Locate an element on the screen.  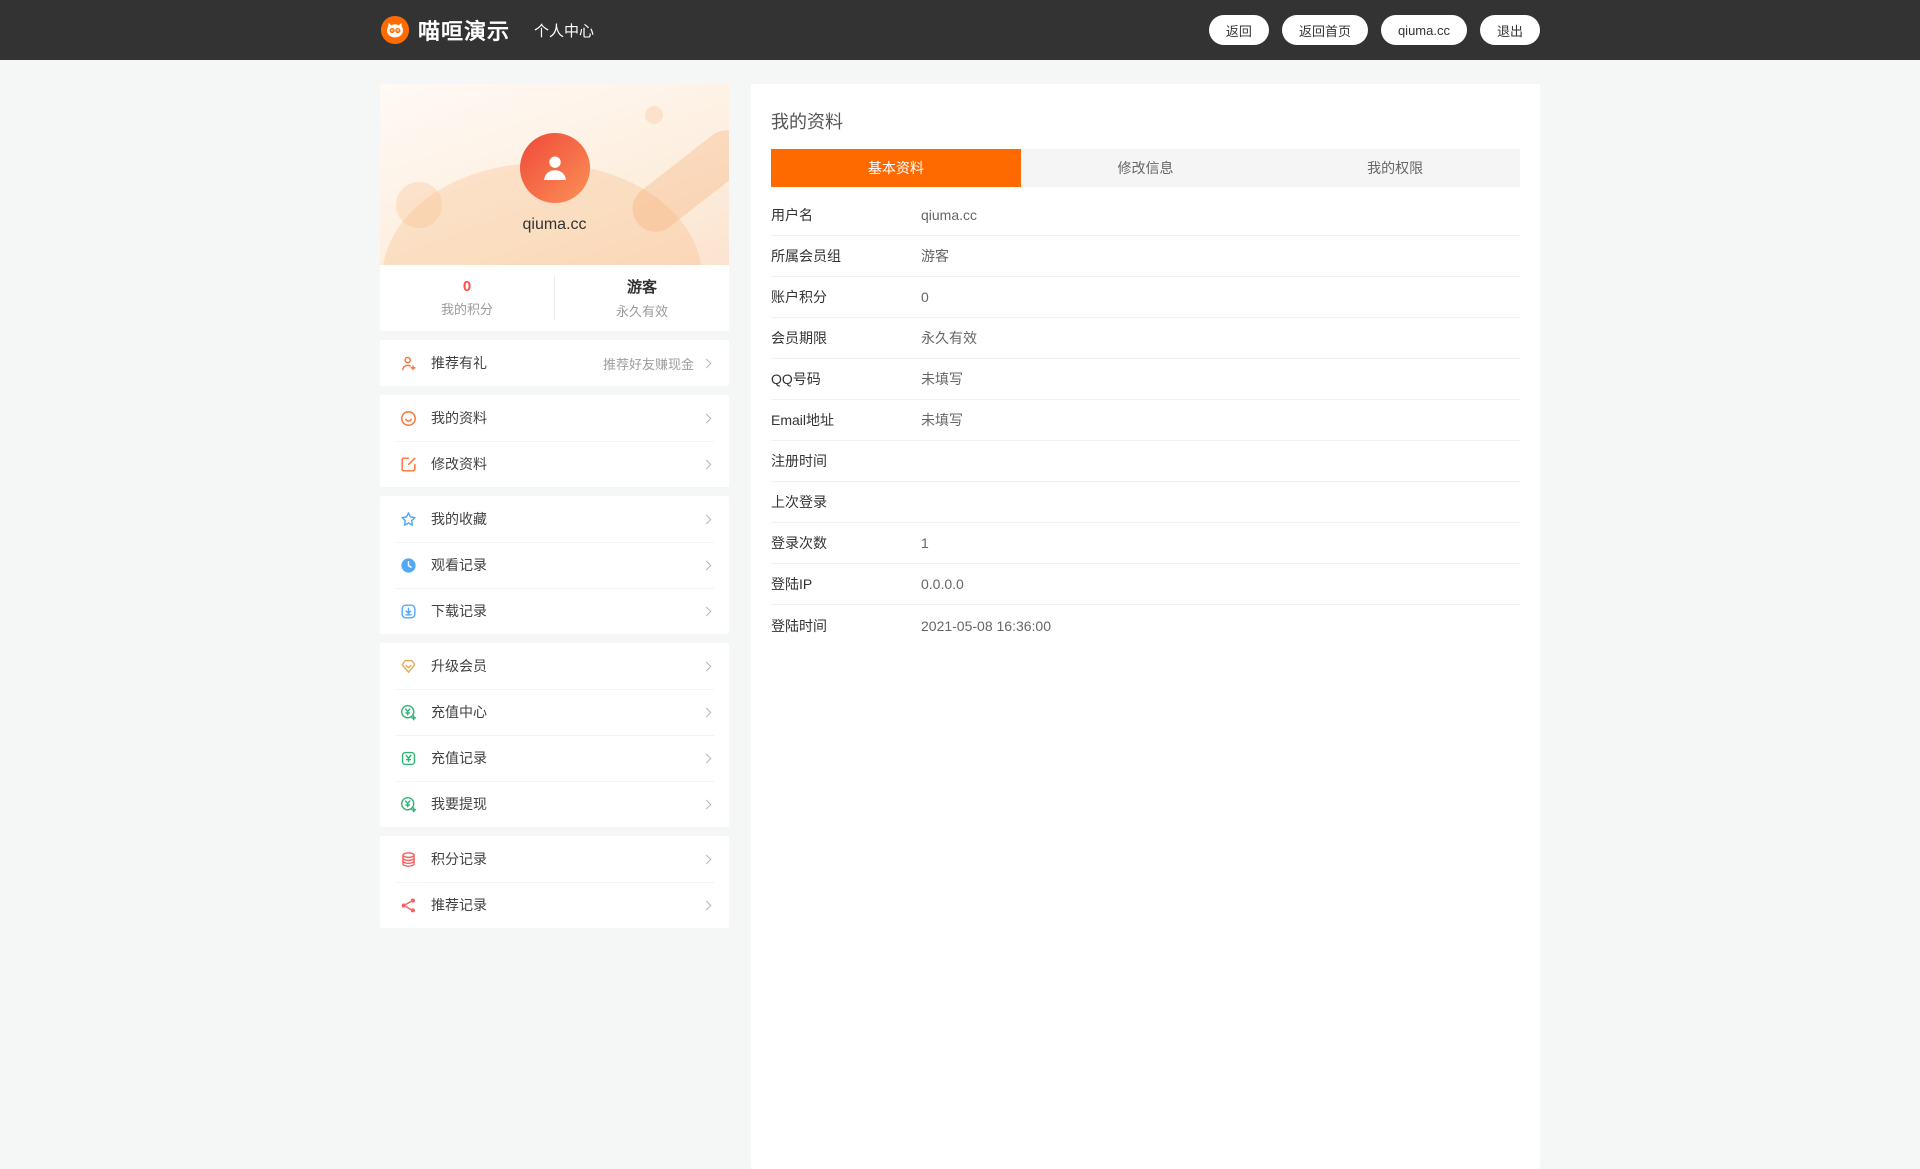
stat-points-label: 我的积分 is located at coordinates (466, 309).